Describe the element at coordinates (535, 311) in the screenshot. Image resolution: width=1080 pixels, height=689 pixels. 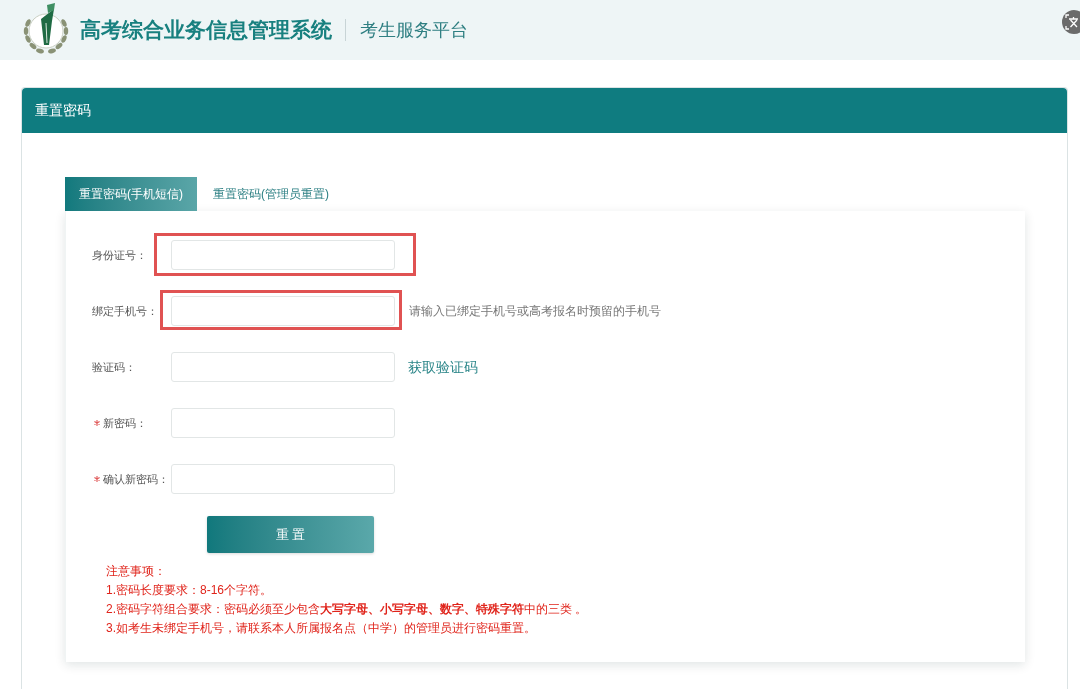
I see `field-hint: 请输入已绑定手机号或高考报名时预留的手机号` at that location.